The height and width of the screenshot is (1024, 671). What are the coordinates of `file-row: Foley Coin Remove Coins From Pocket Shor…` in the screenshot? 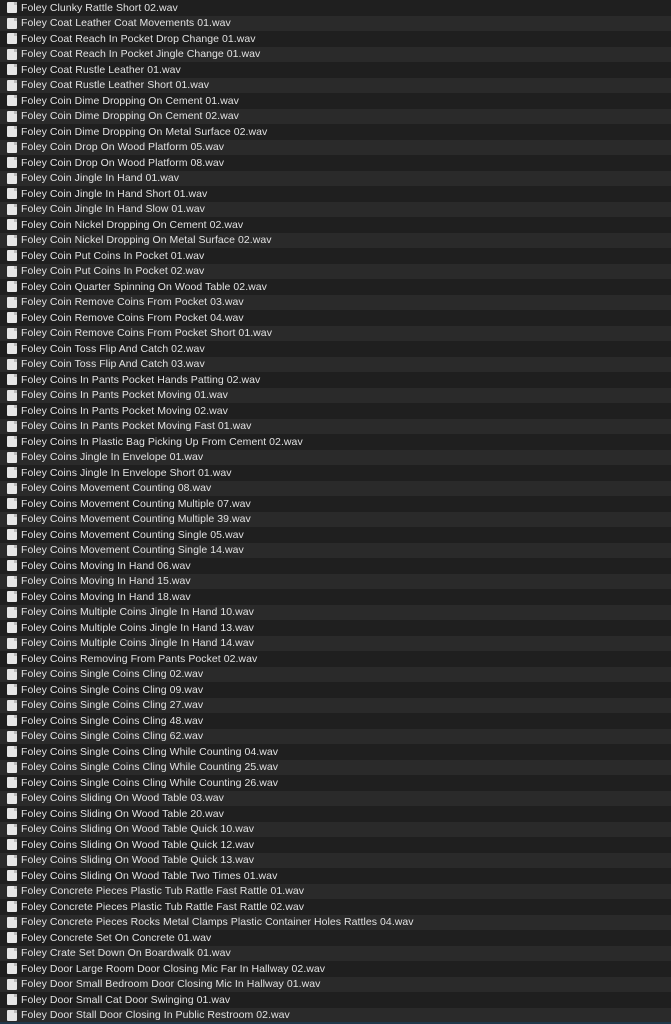 It's located at (335, 333).